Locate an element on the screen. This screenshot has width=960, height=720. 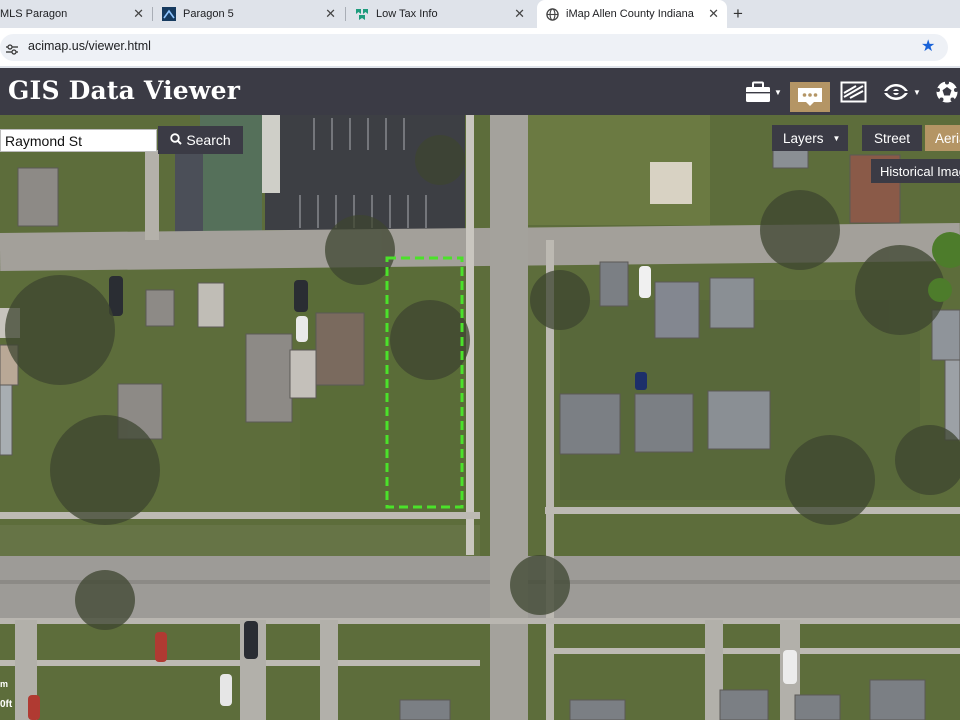
scale-bar-feet: 0ft is located at coordinates (6, 704).